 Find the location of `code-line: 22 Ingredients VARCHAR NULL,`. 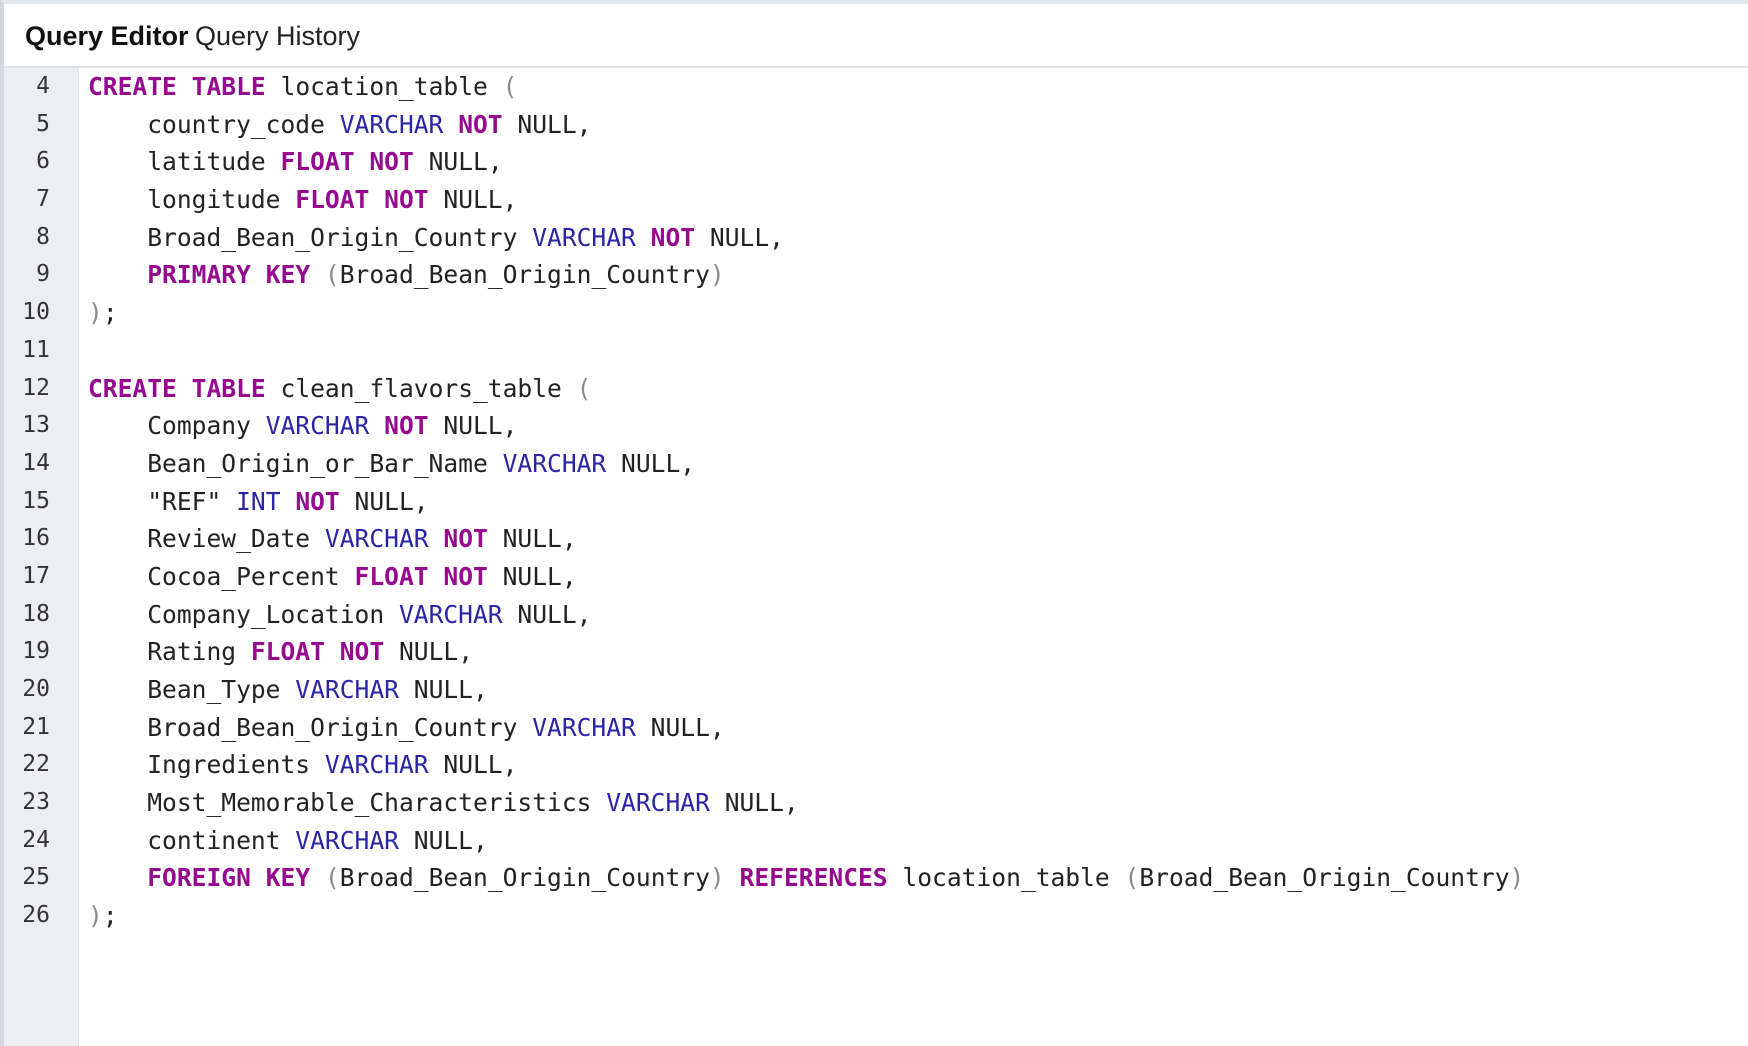

code-line: 22 Ingredients VARCHAR NULL, is located at coordinates (876, 765).